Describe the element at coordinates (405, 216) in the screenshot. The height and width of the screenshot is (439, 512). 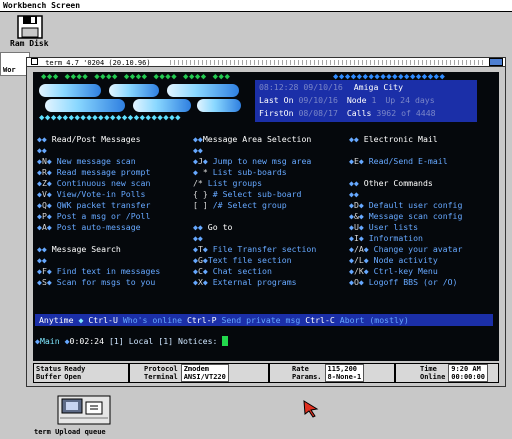
I see `menu-item-scan-config: ◆&◆ Message scan config` at that location.